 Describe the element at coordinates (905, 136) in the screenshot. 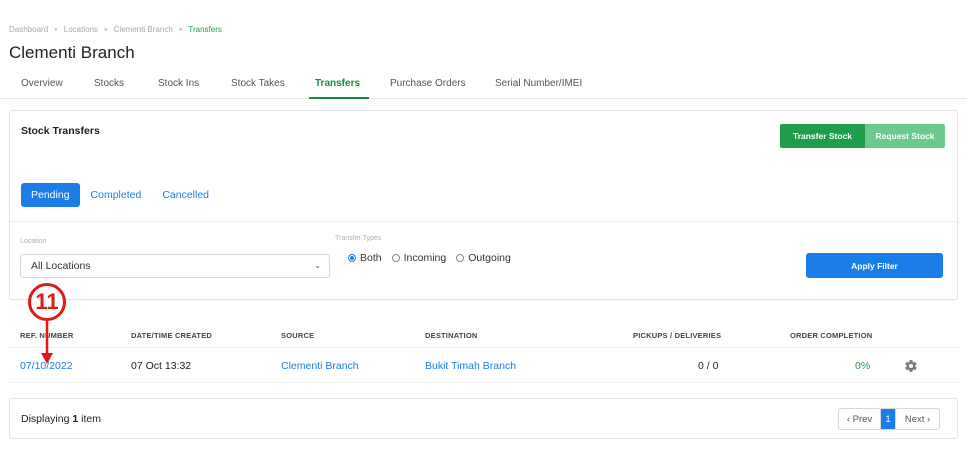

I see `request-stock-button: Request Stock` at that location.